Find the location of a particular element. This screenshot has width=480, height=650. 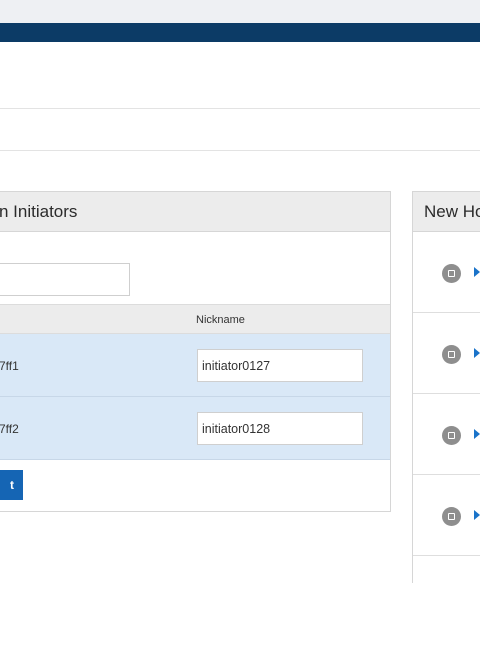

table-row: 7ff1 is located at coordinates (195, 365).